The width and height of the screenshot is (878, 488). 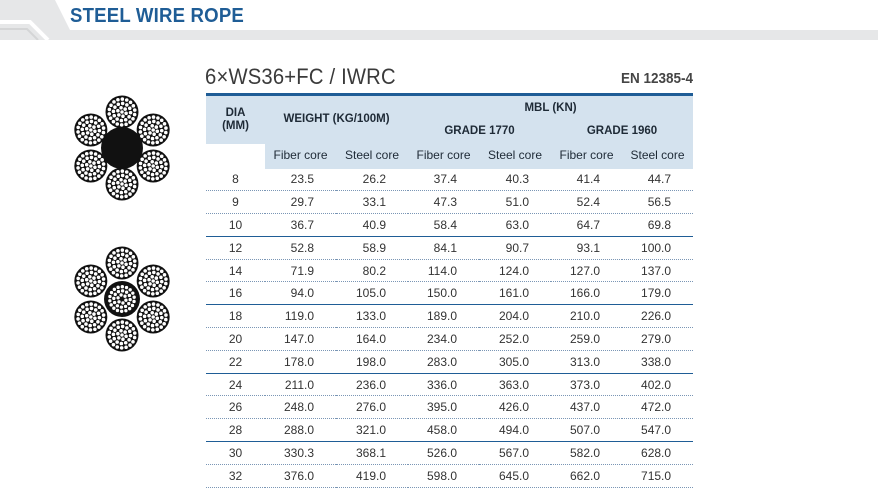 What do you see at coordinates (515, 339) in the screenshot?
I see `value-cell: 252.0` at bounding box center [515, 339].